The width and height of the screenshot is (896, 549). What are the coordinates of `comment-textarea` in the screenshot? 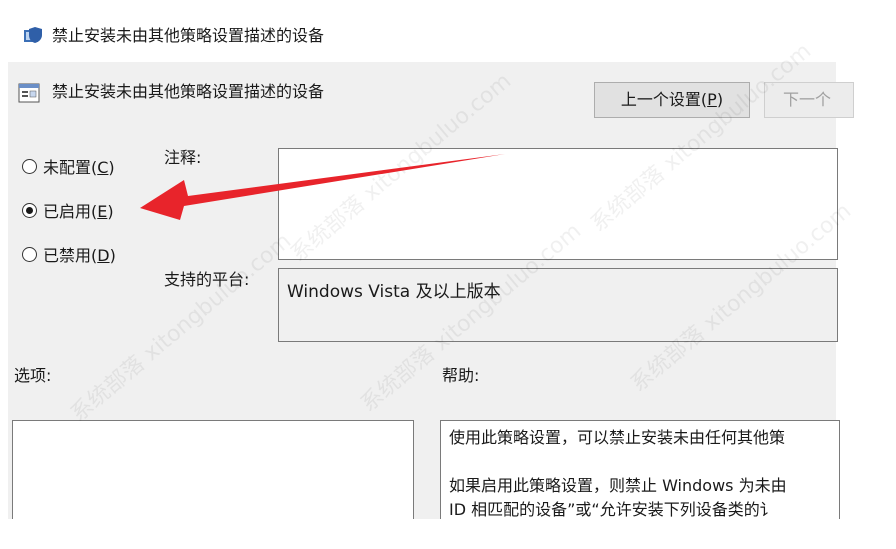 It's located at (558, 204).